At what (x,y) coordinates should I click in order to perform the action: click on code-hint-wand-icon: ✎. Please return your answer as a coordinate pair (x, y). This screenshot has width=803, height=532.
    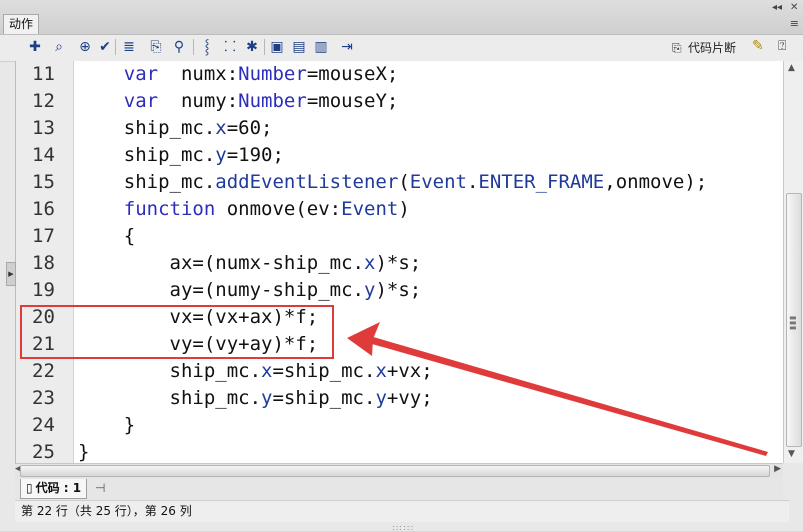
    Looking at the image, I should click on (758, 46).